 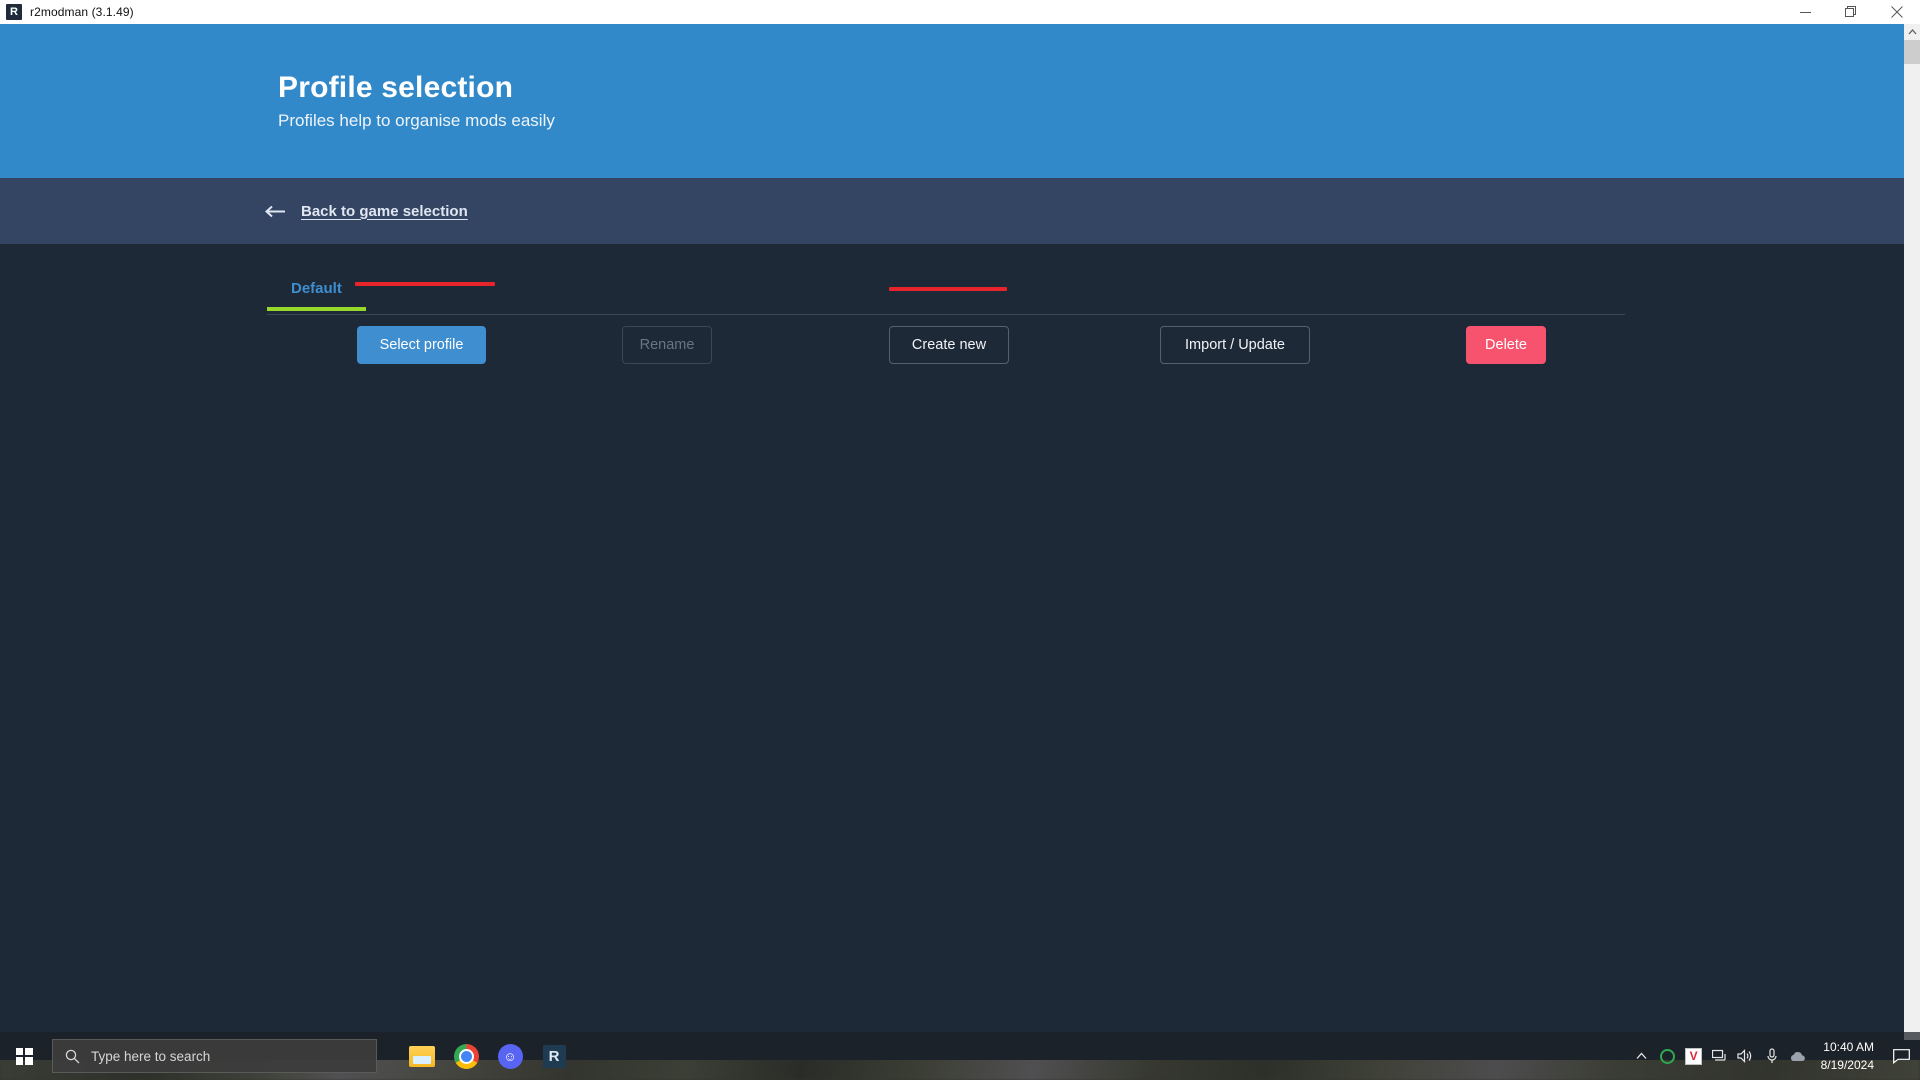 I want to click on speaker-icon, so click(x=1744, y=1056).